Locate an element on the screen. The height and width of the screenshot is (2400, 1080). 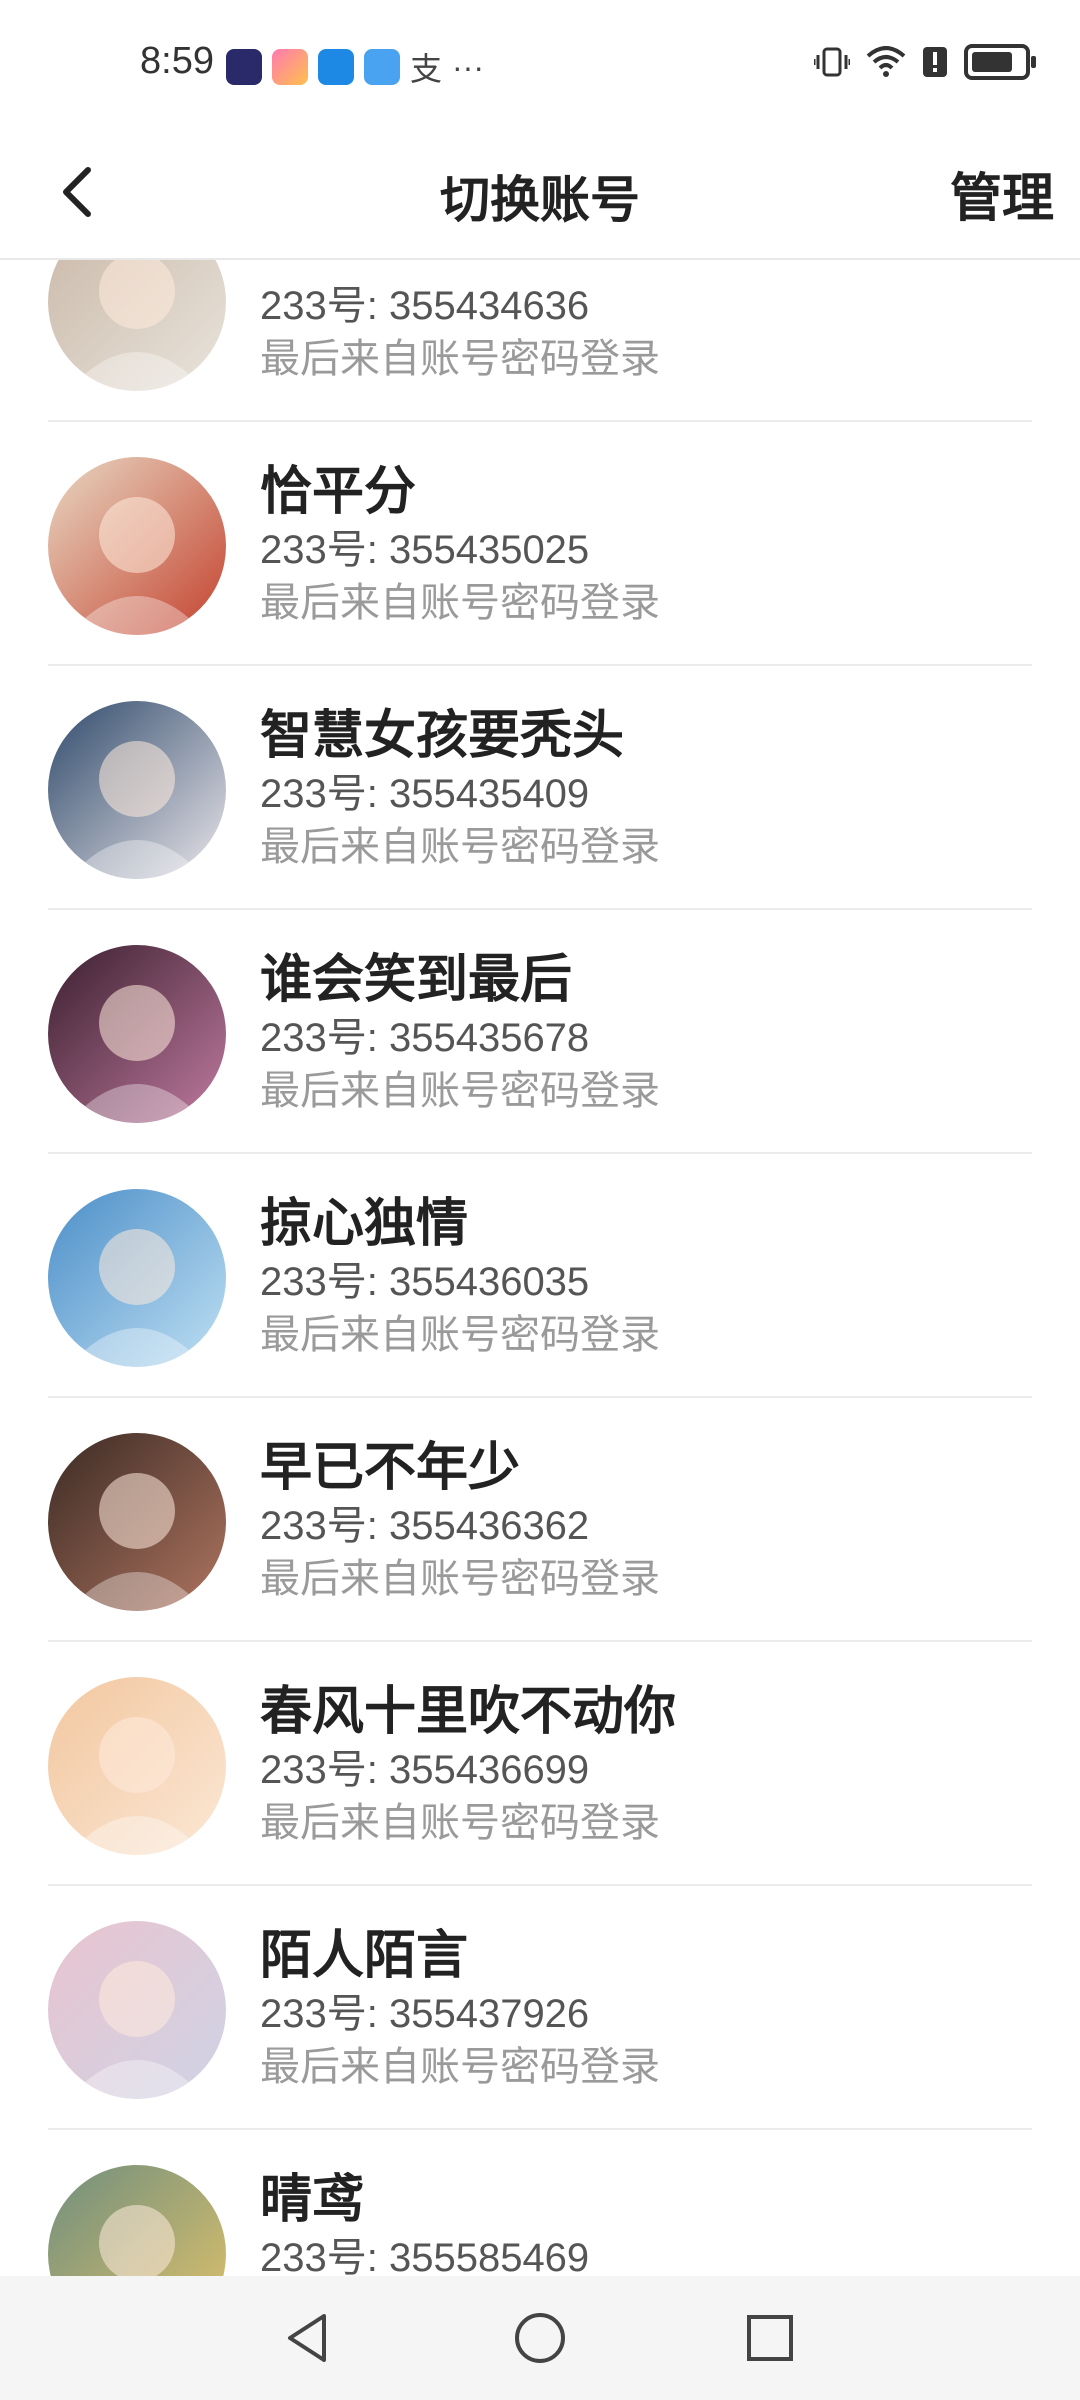
account-name: 晴鸢 is located at coordinates (312, 2200).